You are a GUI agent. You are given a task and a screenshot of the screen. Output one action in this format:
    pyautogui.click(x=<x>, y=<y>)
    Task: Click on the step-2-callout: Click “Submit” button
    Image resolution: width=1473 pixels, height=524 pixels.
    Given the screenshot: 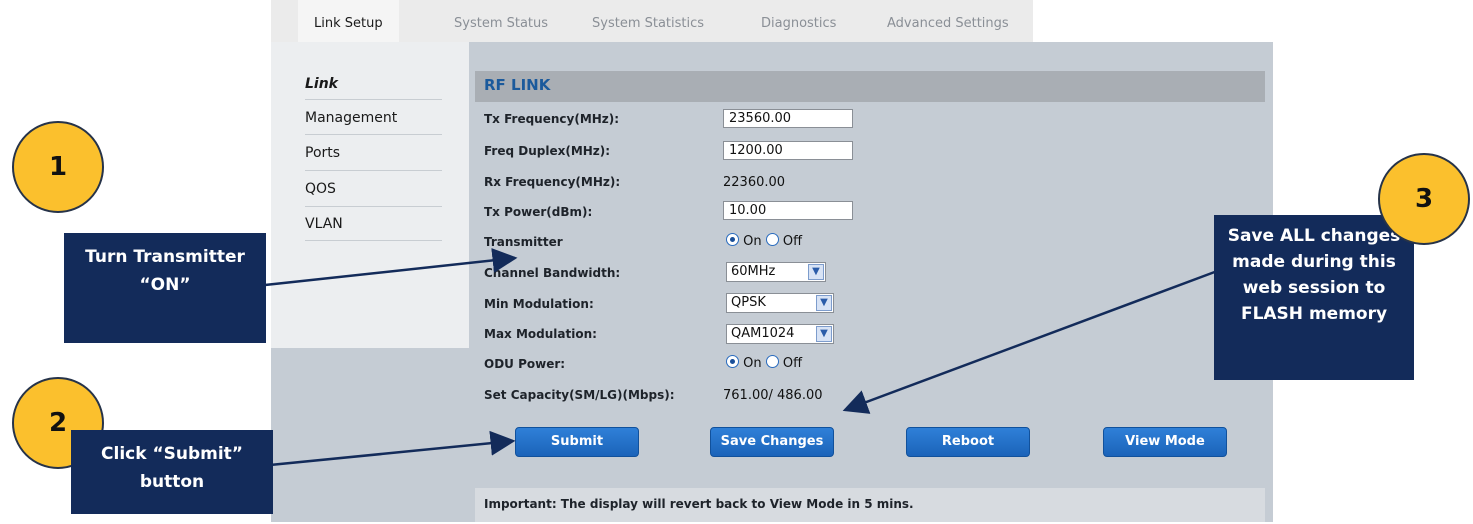 What is the action you would take?
    pyautogui.click(x=172, y=472)
    